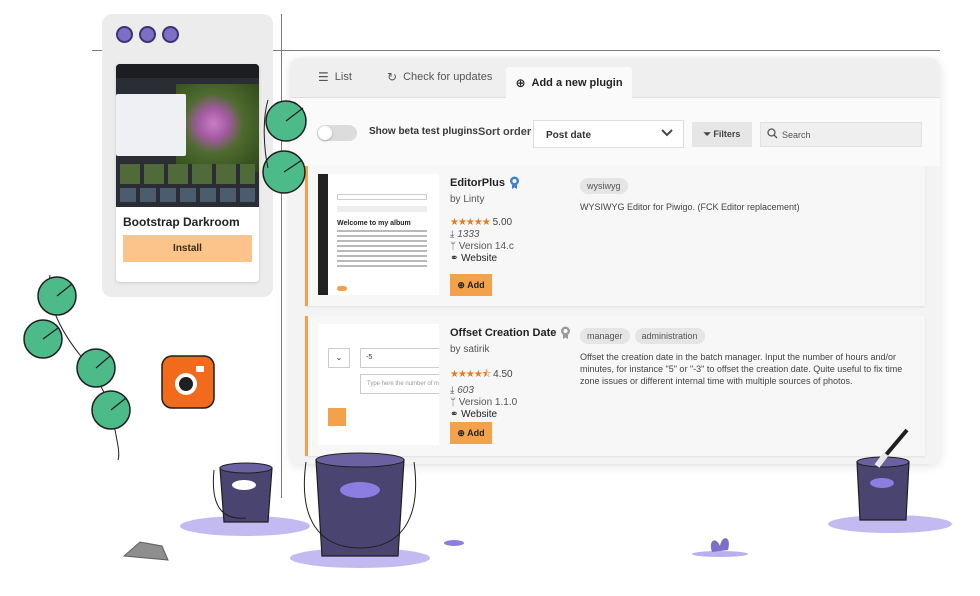 The image size is (980, 596). I want to click on tab-label: List, so click(343, 77).